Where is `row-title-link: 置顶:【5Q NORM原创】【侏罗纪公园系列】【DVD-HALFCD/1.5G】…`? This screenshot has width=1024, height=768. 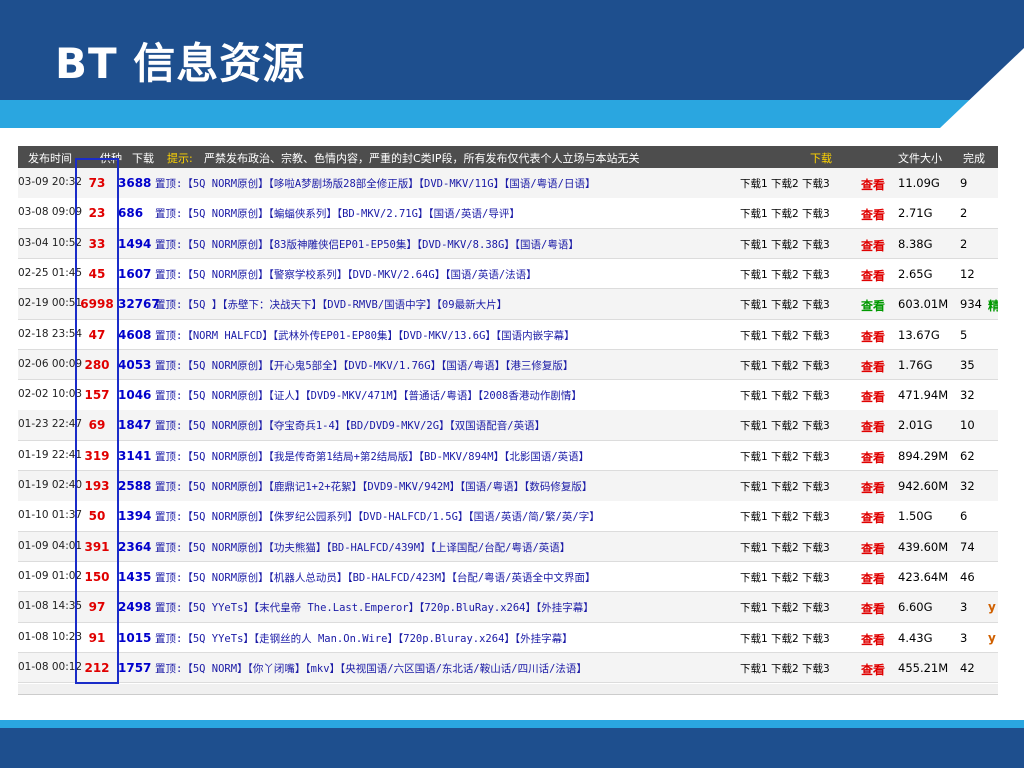 row-title-link: 置顶:【5Q NORM原创】【侏罗纪公园系列】【DVD-HALFCD/1.5G】… is located at coordinates (377, 516).